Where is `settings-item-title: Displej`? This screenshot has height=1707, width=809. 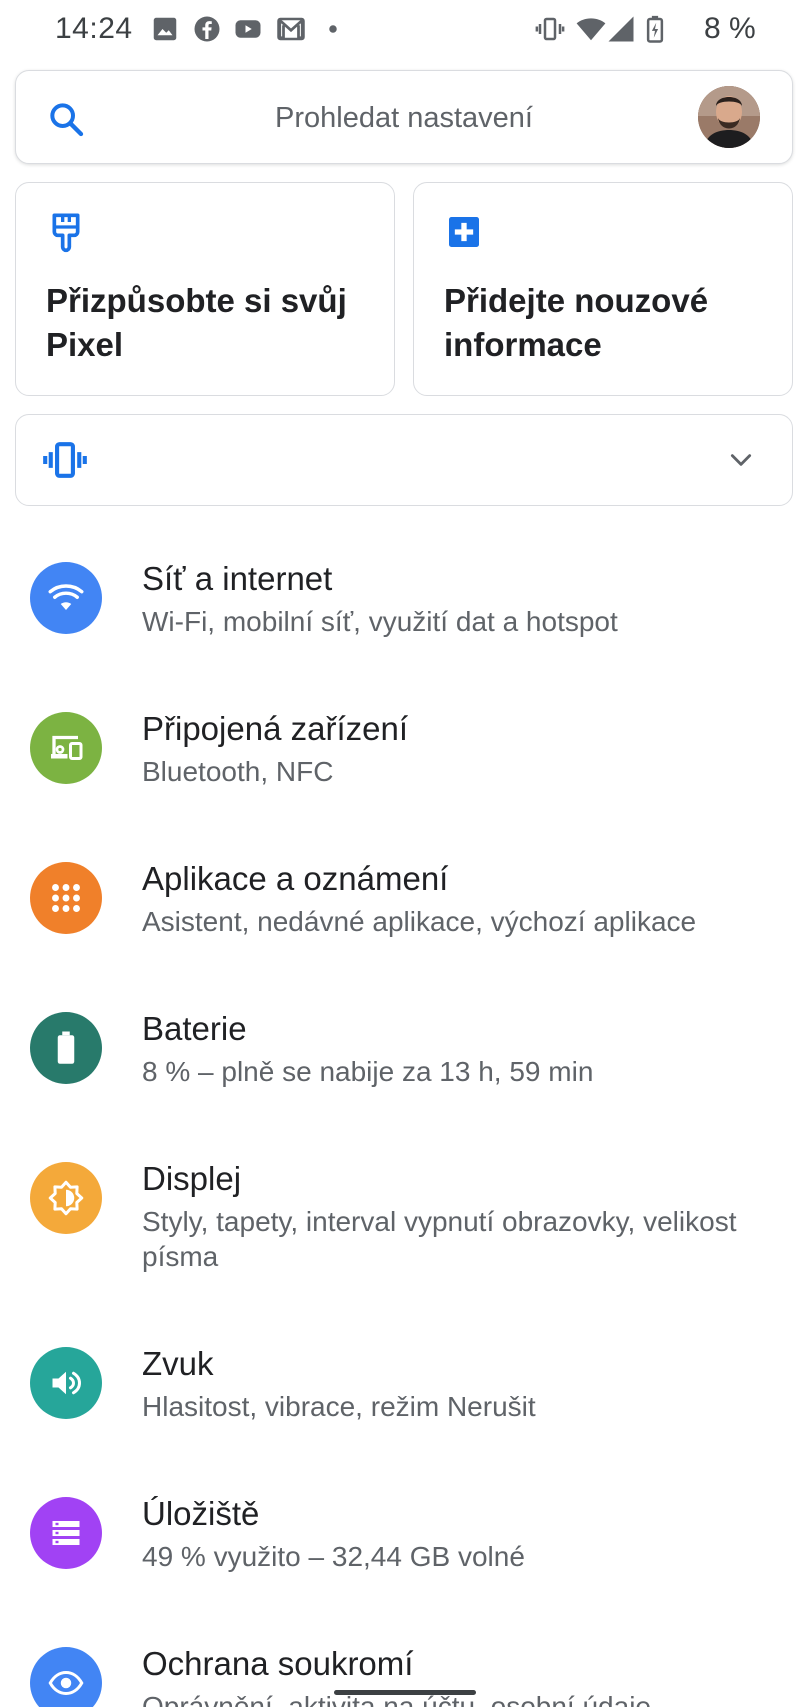 settings-item-title: Displej is located at coordinates (192, 1178).